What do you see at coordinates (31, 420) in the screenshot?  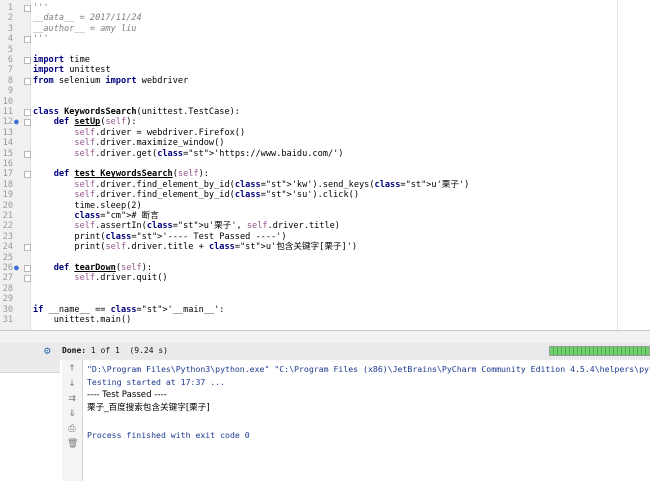 I see `test-tree-pane` at bounding box center [31, 420].